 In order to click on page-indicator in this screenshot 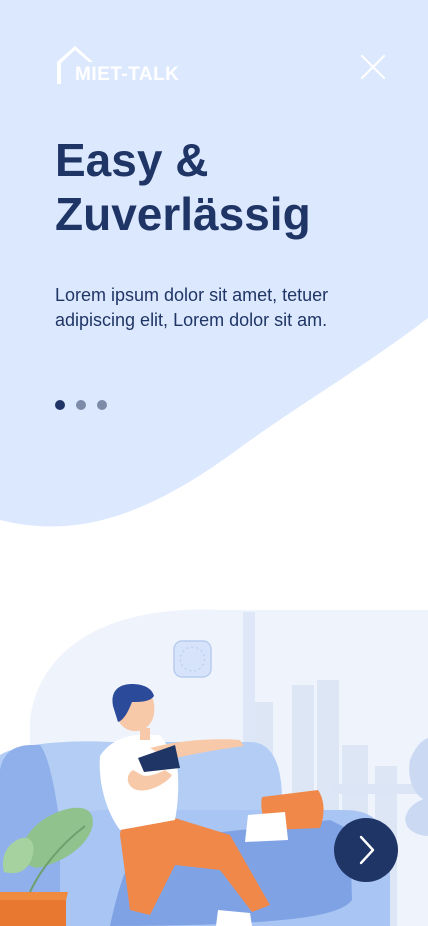, I will do `click(81, 405)`.